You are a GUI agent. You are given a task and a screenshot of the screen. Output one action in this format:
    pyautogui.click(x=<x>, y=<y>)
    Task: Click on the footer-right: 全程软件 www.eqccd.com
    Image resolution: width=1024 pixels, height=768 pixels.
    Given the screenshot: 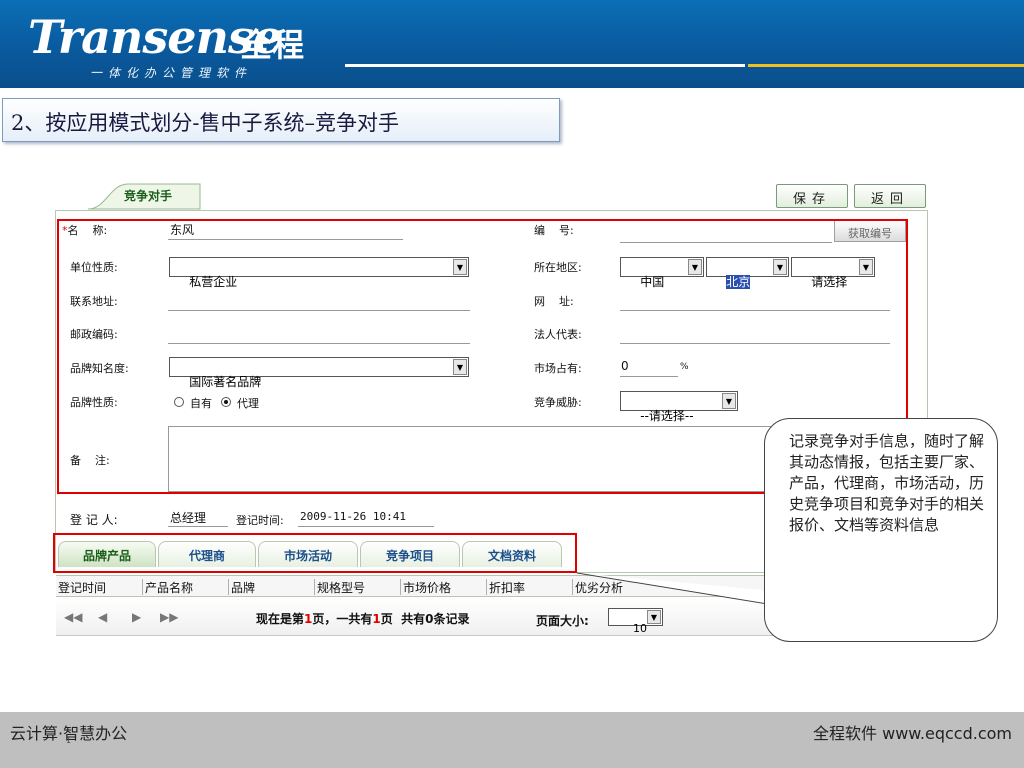 What is the action you would take?
    pyautogui.click(x=912, y=733)
    